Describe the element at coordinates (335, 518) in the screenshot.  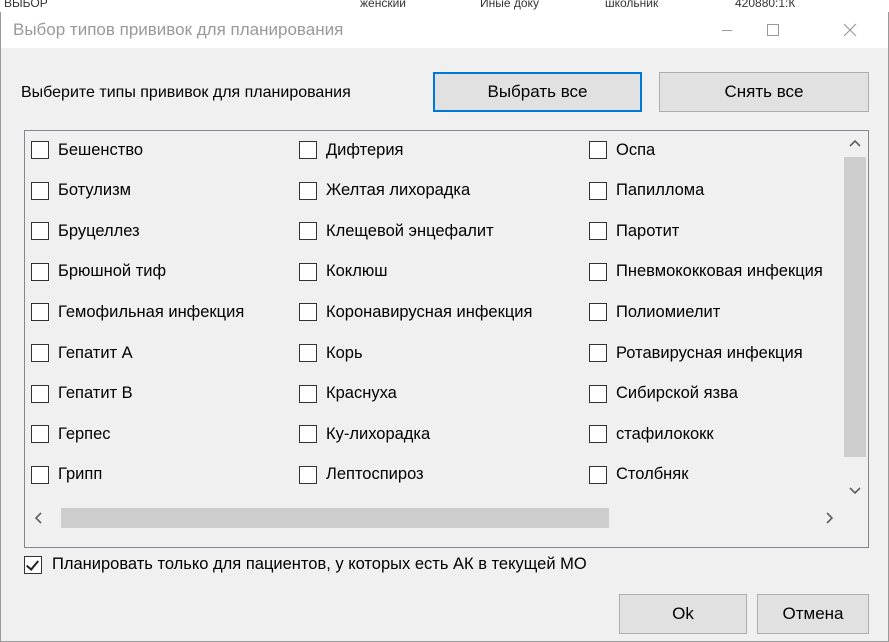
I see `horizontal-scroll-thumb` at that location.